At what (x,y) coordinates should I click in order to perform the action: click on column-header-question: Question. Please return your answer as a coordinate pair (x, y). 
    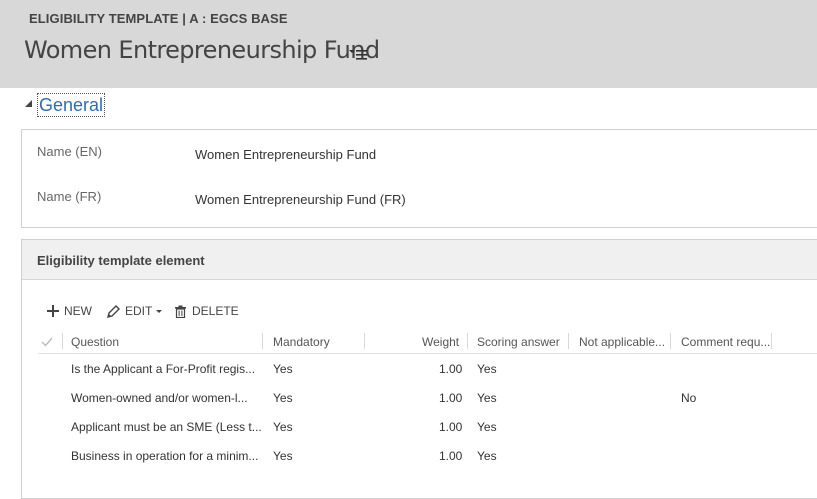
    Looking at the image, I should click on (95, 342).